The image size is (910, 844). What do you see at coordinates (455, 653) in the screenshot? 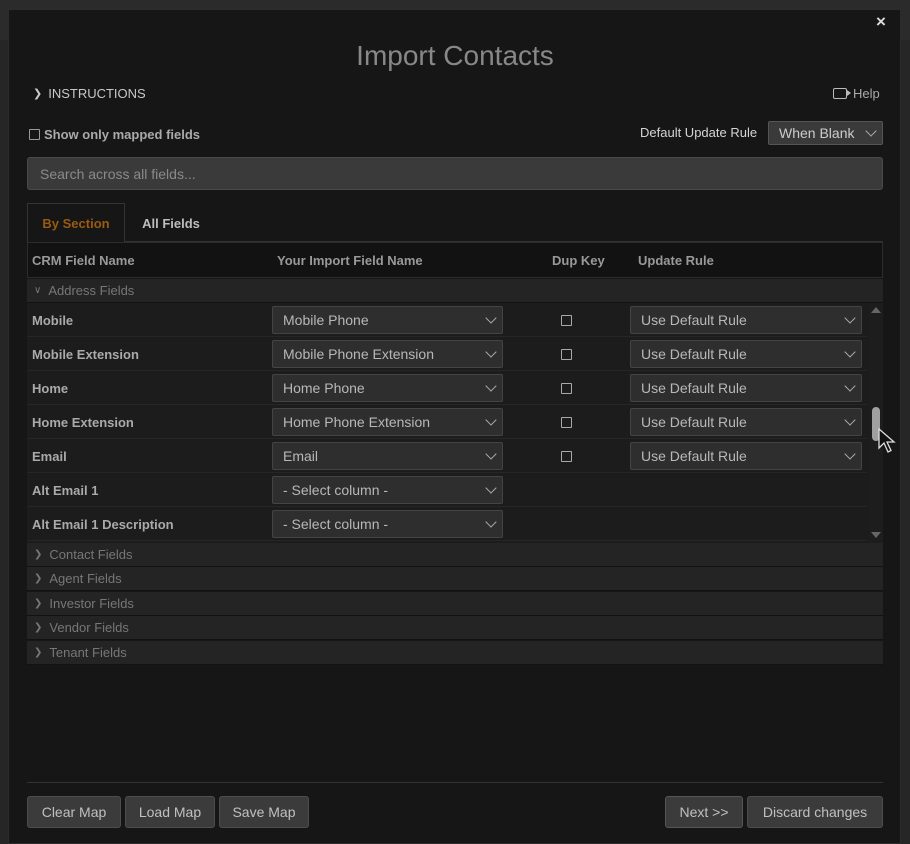
I see `section-tenant-fields: ❯ Tenant Fields` at bounding box center [455, 653].